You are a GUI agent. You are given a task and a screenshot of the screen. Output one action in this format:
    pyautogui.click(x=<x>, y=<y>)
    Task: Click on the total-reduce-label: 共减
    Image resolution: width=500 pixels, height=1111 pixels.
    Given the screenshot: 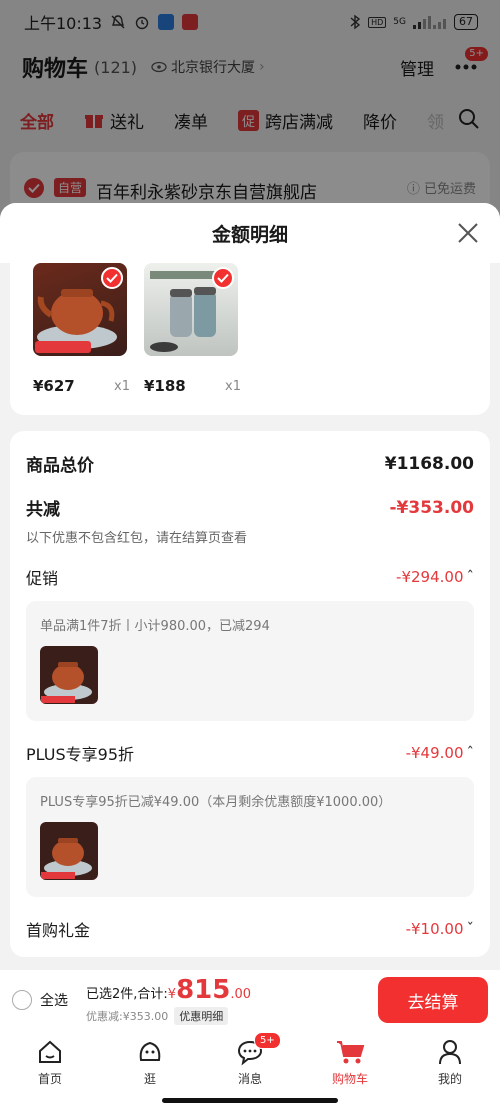 What is the action you would take?
    pyautogui.click(x=43, y=510)
    